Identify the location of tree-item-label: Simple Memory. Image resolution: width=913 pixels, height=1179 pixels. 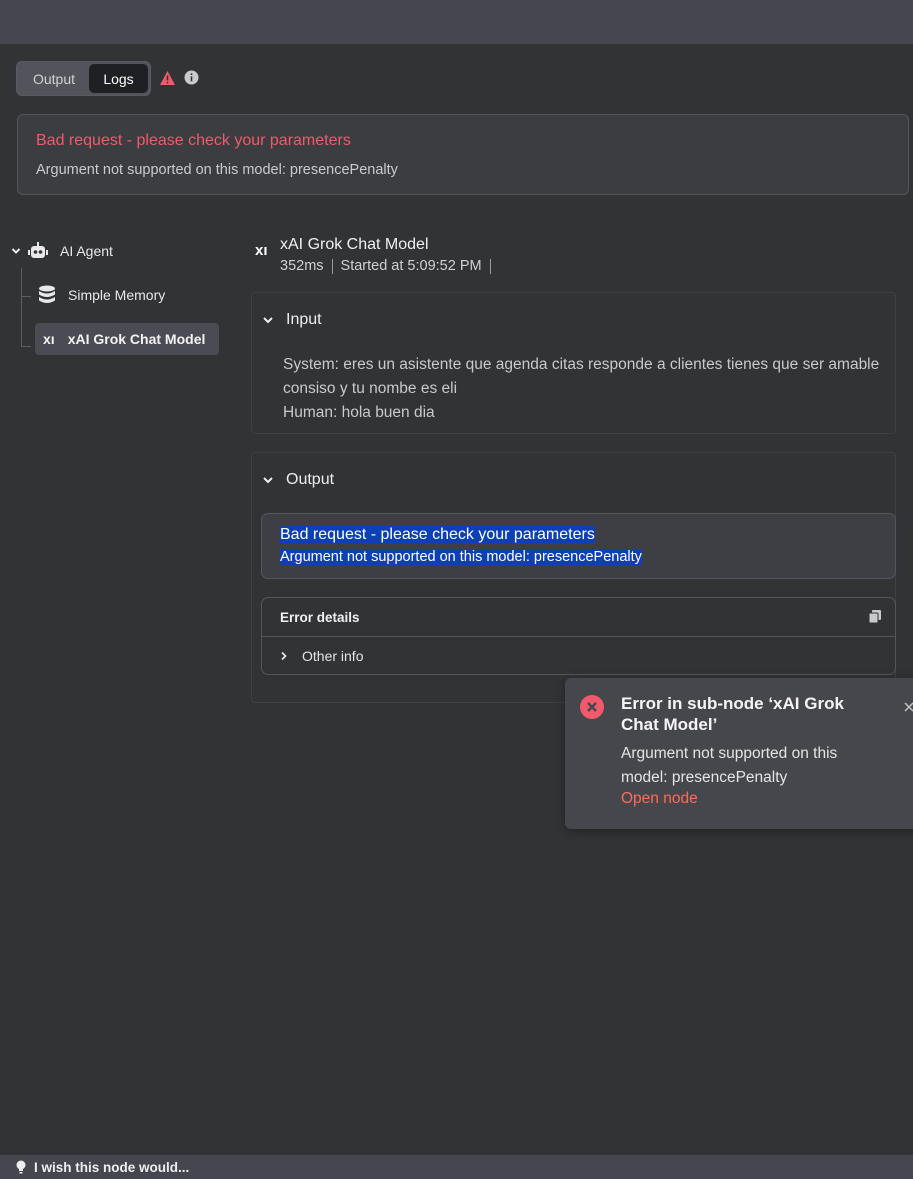
(117, 295).